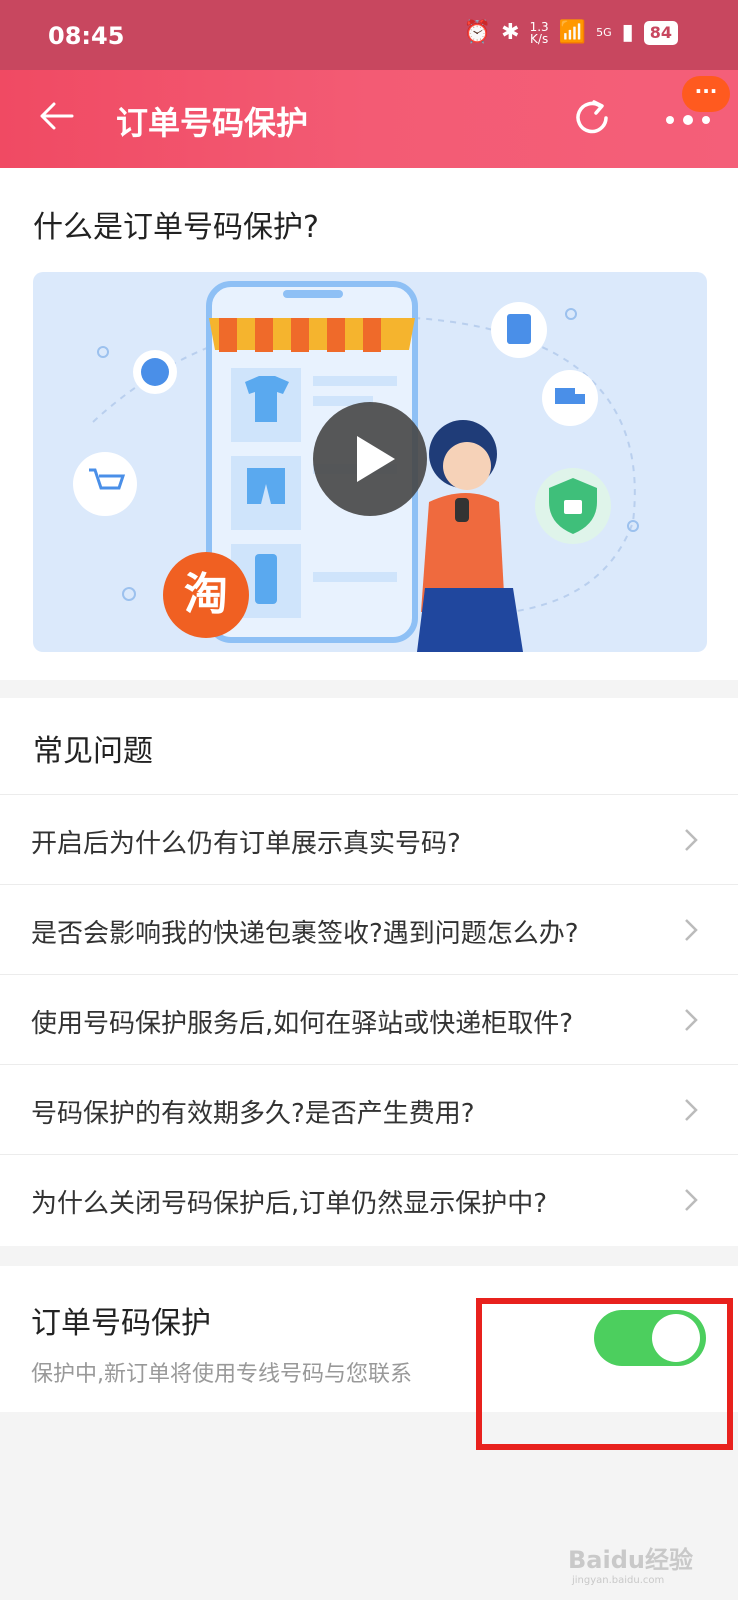 The width and height of the screenshot is (738, 1600). What do you see at coordinates (539, 38) in the screenshot?
I see `net-speed-unit: K/s` at bounding box center [539, 38].